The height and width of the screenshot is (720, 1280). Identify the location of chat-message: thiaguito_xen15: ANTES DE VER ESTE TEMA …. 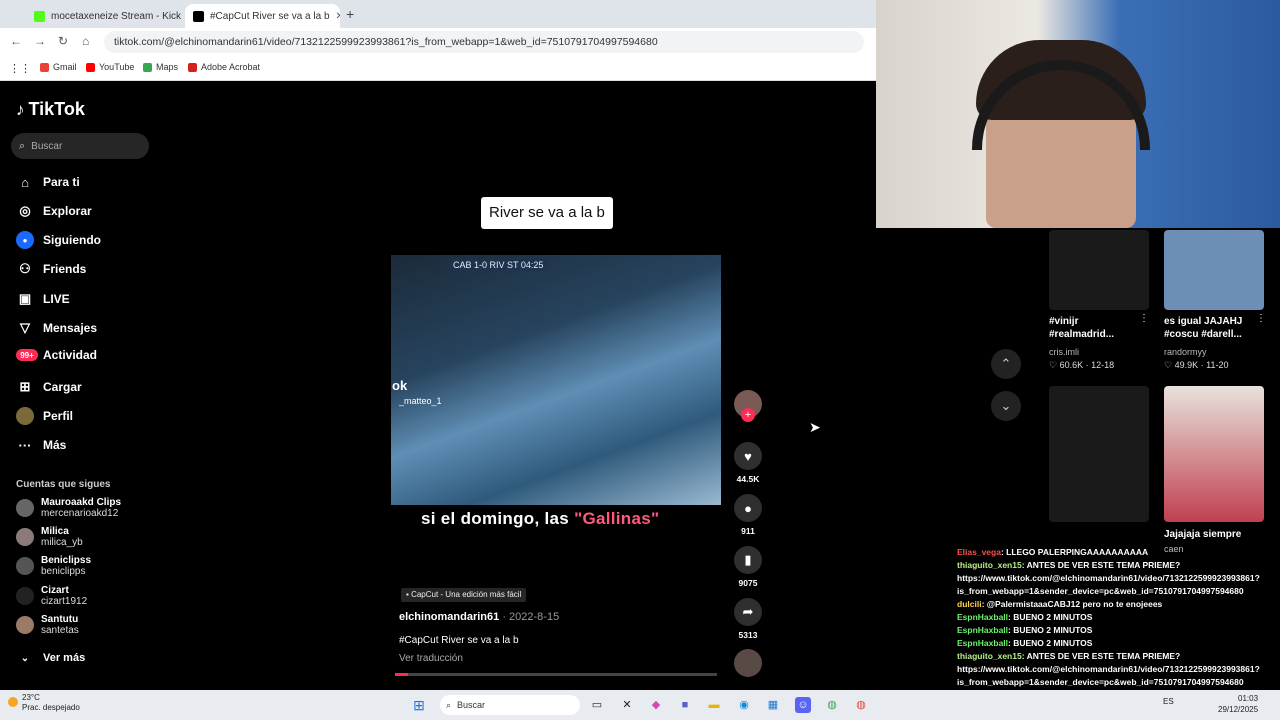
(1118, 565).